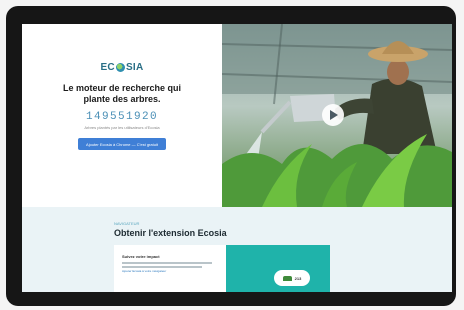 This screenshot has width=464, height=310. Describe the element at coordinates (134, 67) in the screenshot. I see `logo-text-right: SIA` at that location.